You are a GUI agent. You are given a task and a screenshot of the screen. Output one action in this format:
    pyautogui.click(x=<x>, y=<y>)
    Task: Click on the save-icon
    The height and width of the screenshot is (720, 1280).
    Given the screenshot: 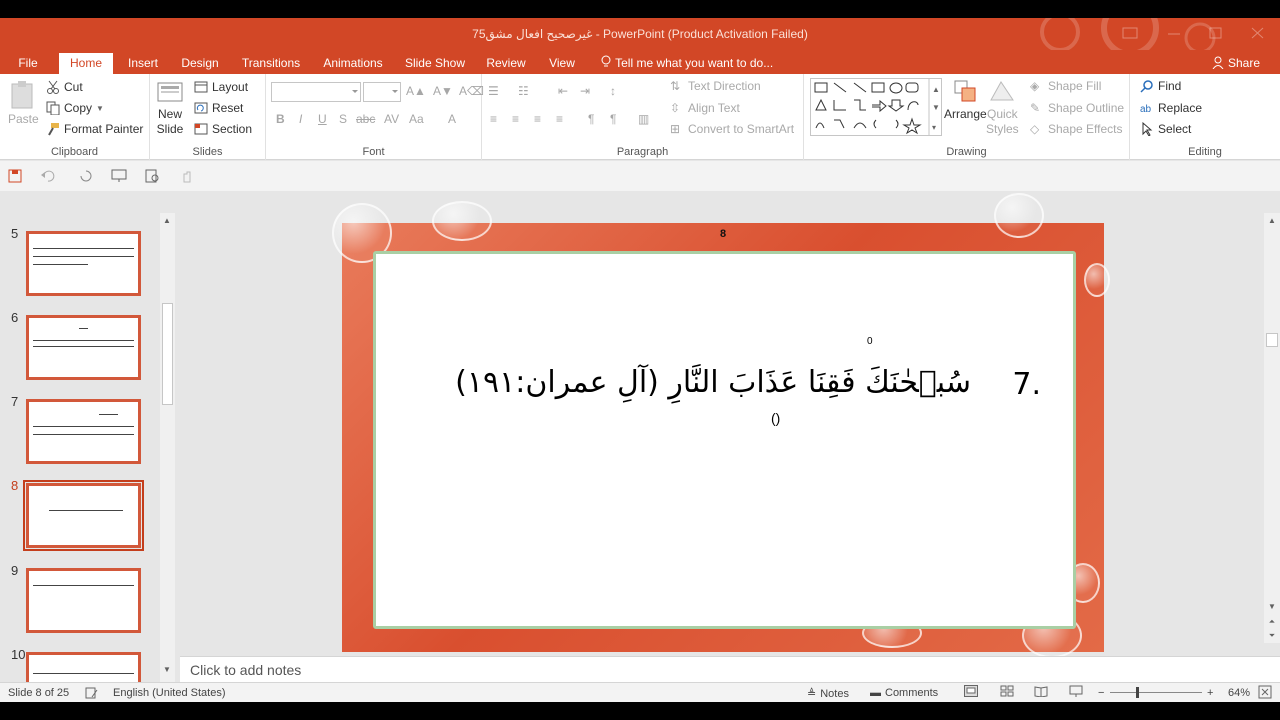 What is the action you would take?
    pyautogui.click(x=15, y=176)
    